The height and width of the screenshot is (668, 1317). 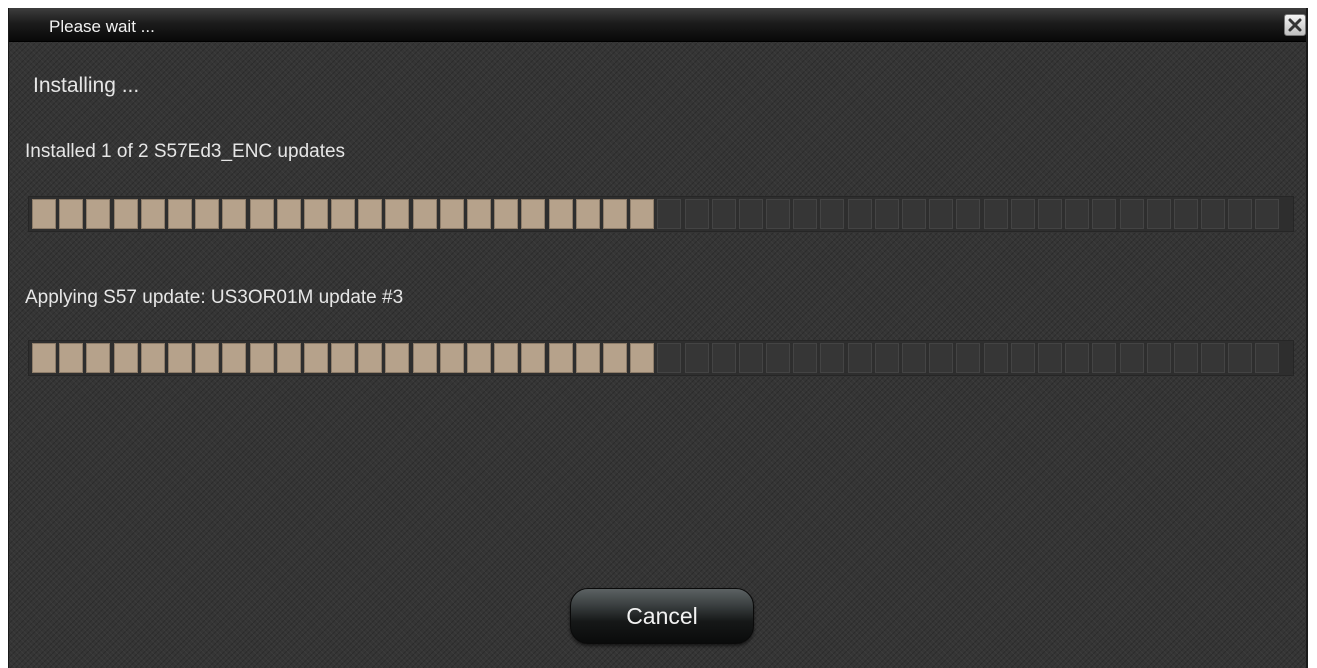 What do you see at coordinates (185, 151) in the screenshot?
I see `overall-status-text: Installed 1 of 2 S57Ed3_ENC updates` at bounding box center [185, 151].